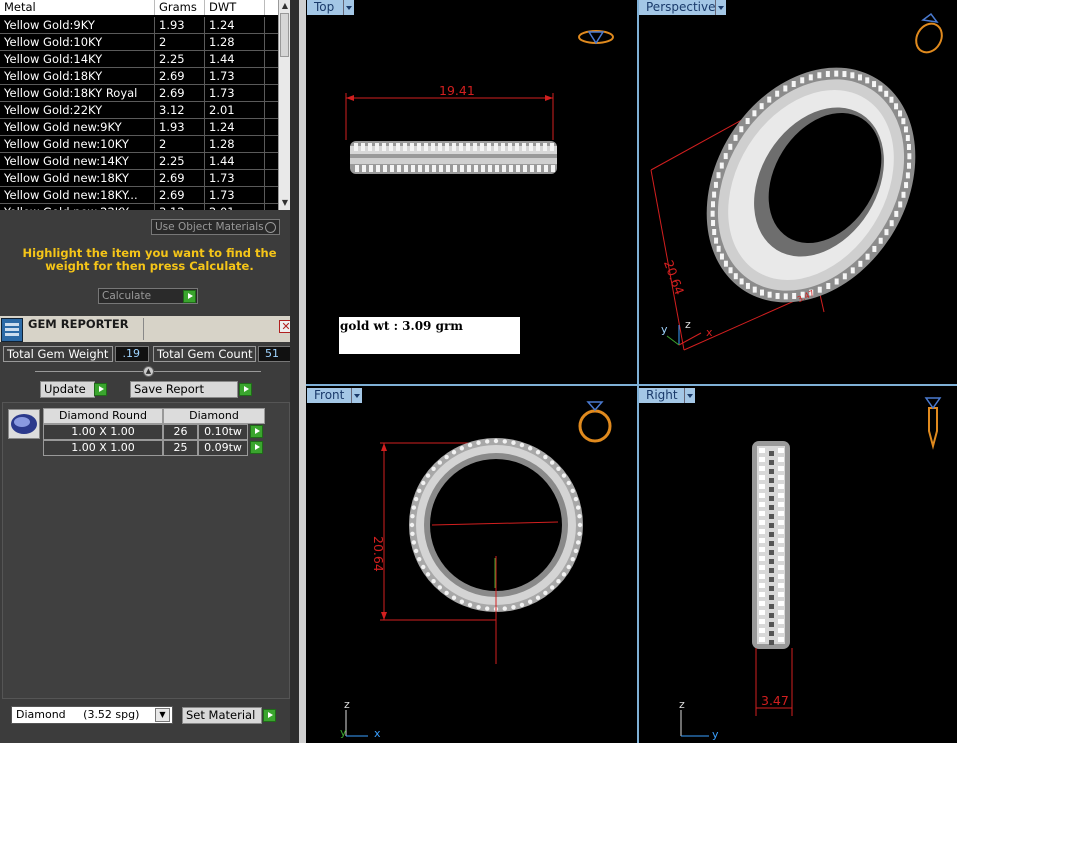  Describe the element at coordinates (302, 371) in the screenshot. I see `panel-splitter` at that location.